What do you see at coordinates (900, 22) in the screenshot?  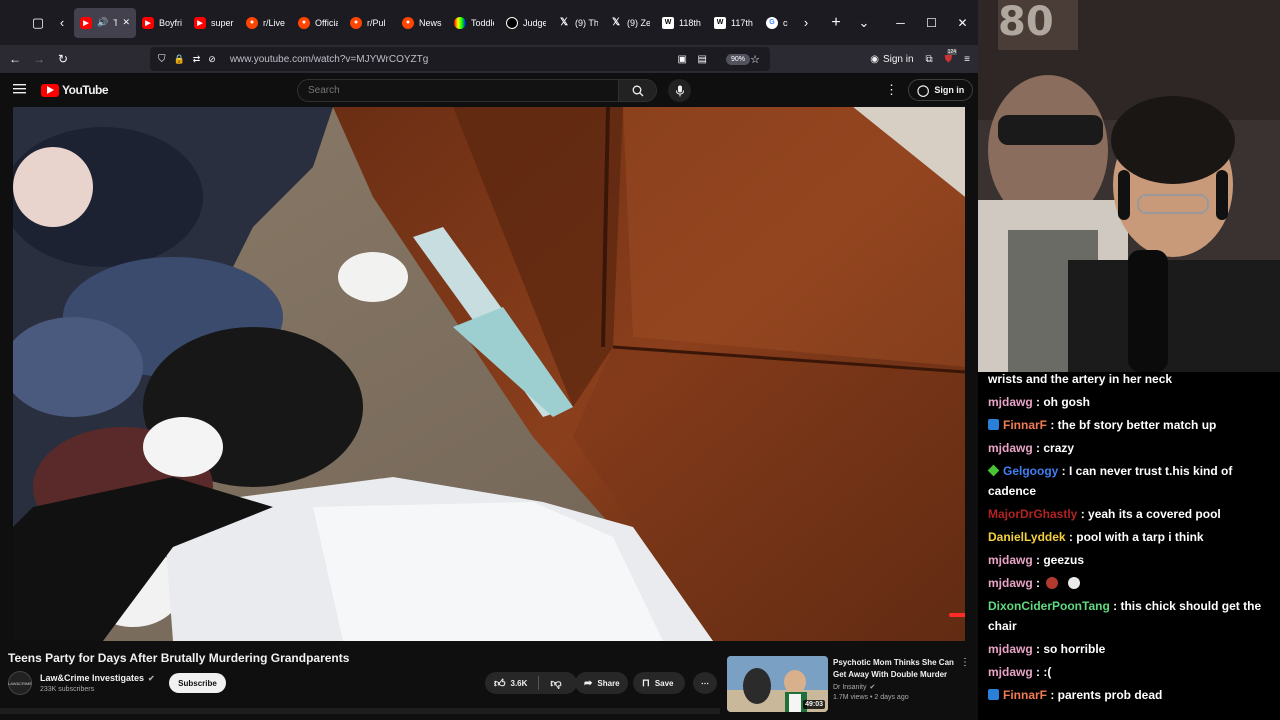 I see `minimize-icon: ─` at bounding box center [900, 22].